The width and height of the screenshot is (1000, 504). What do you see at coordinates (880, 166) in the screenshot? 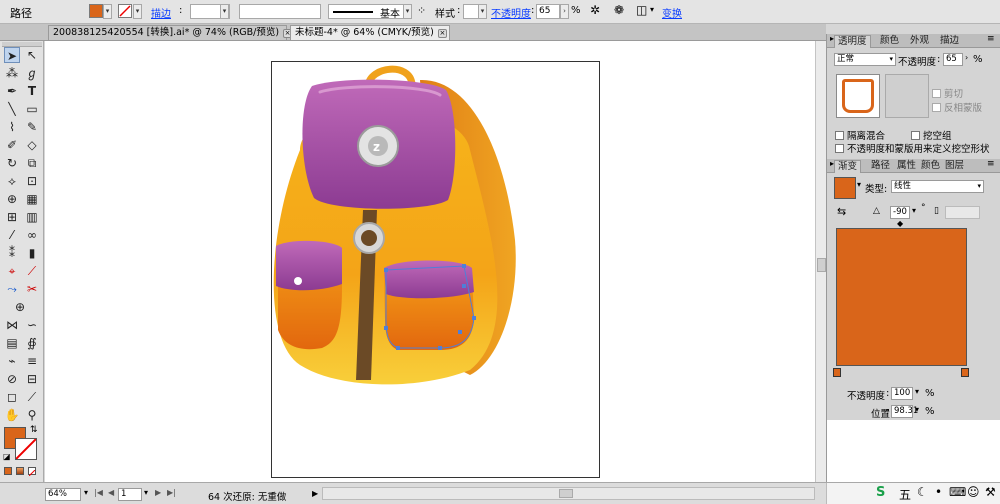
I see `tab-pathfinder: 路径` at bounding box center [880, 166].